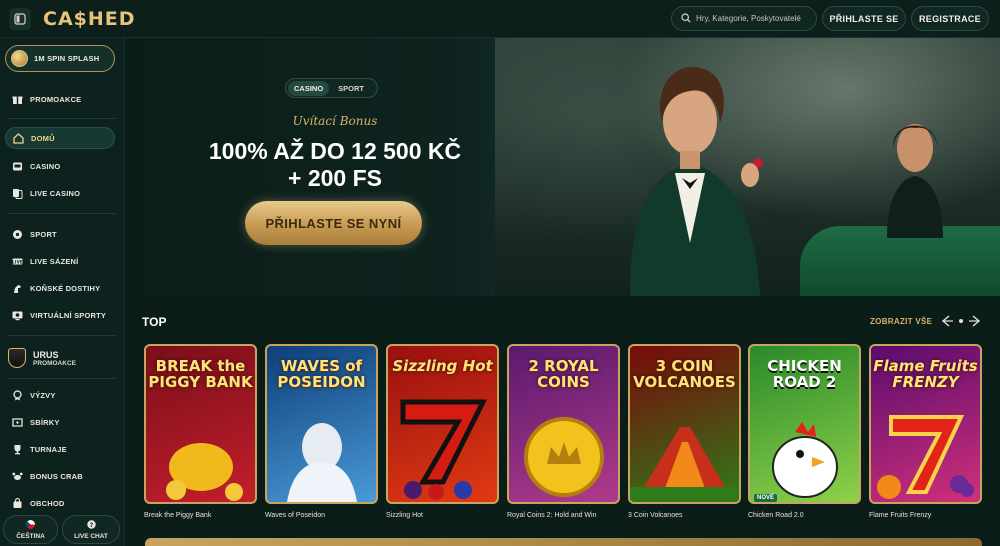  I want to click on game-tile-break-the-piggy-bank: BREAK the PIGGY BANK, so click(200, 424).